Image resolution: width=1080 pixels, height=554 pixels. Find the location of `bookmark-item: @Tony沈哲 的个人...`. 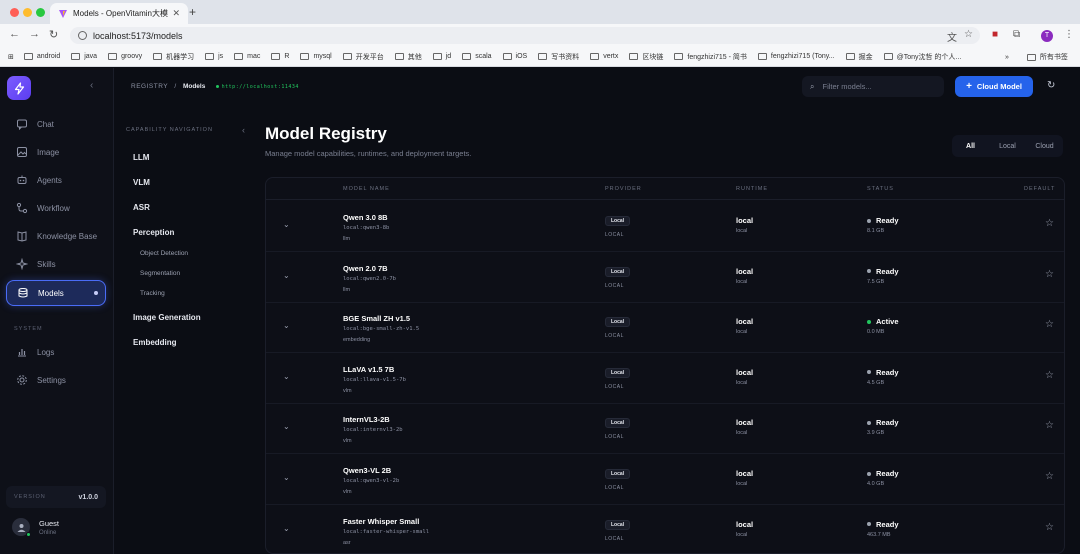

bookmark-item: @Tony沈哲 的个人... is located at coordinates (922, 57).